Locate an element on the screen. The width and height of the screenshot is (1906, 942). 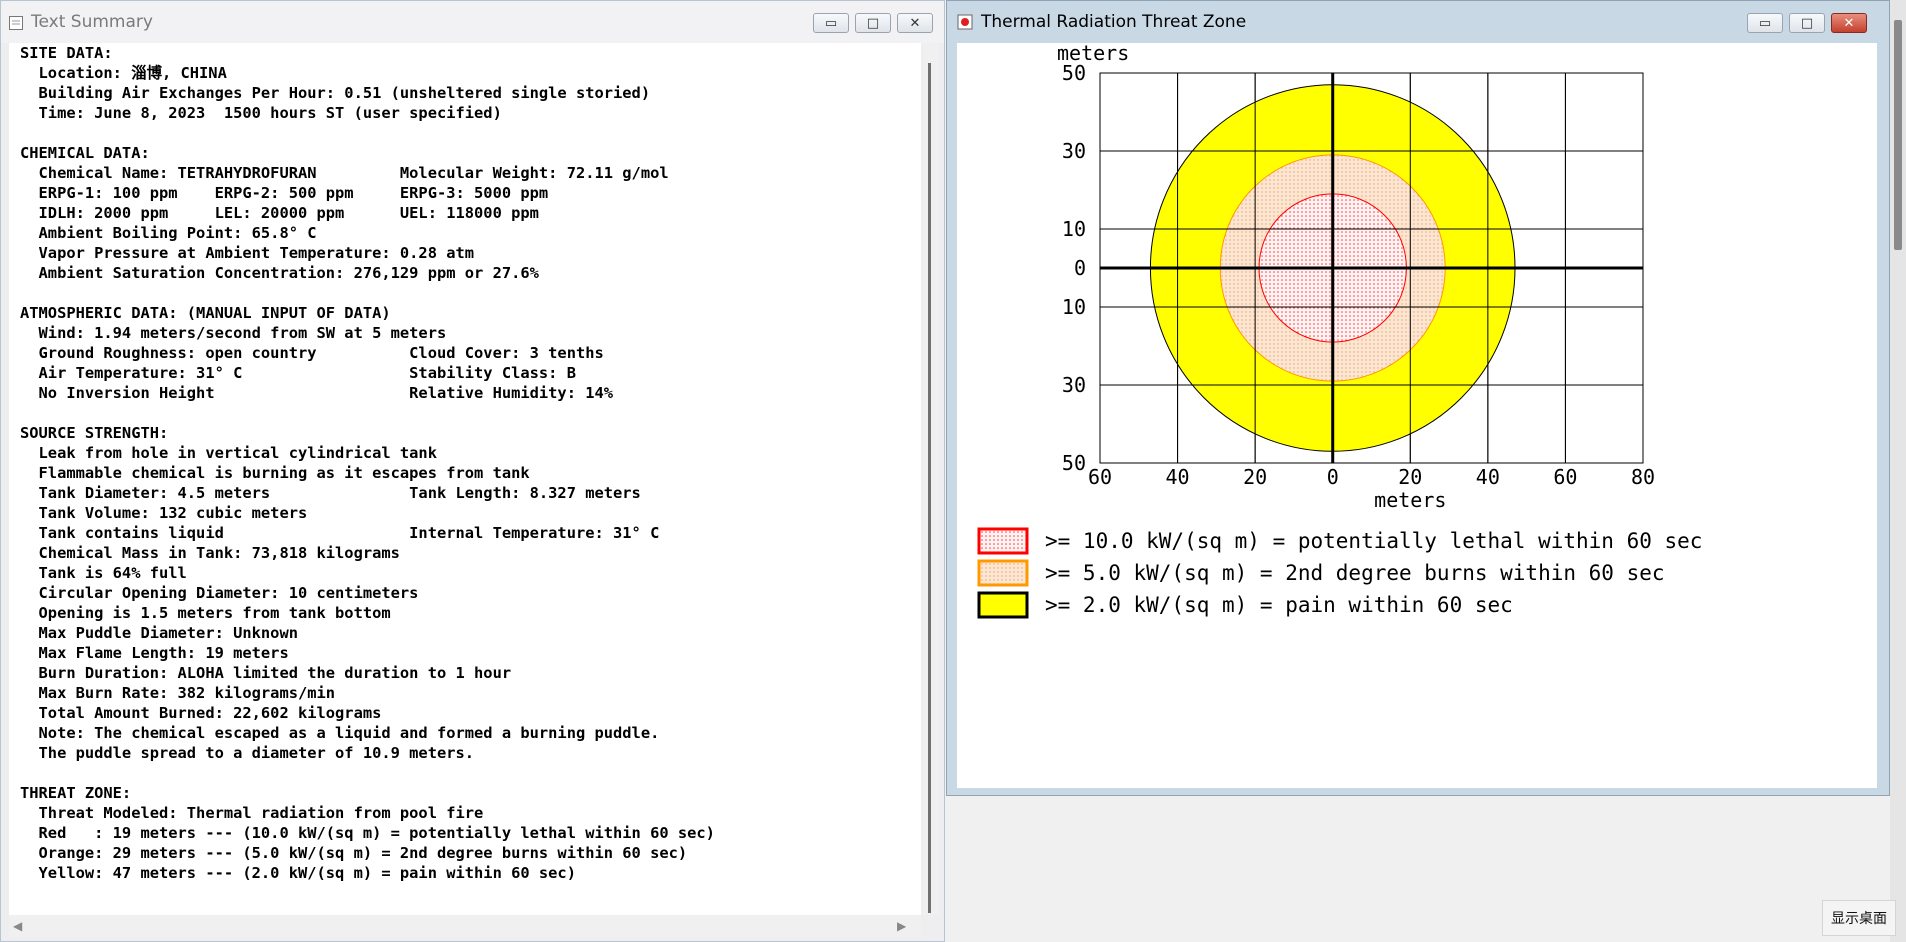
summary-line: THREAT ZONE: is located at coordinates (76, 793).